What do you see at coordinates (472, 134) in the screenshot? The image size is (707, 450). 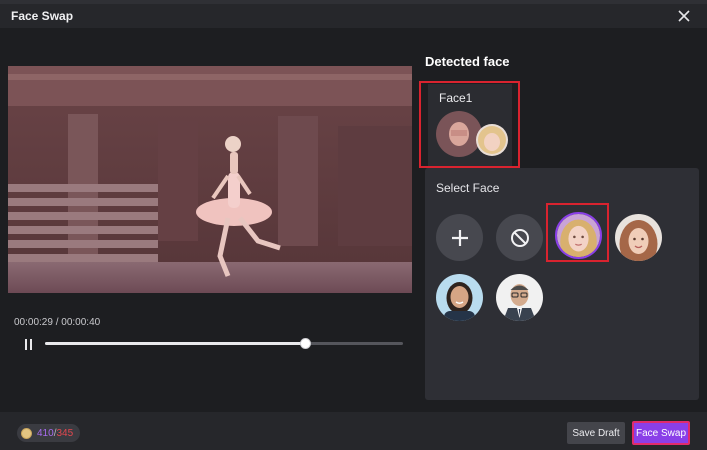 I see `detected-face-thumbnails` at bounding box center [472, 134].